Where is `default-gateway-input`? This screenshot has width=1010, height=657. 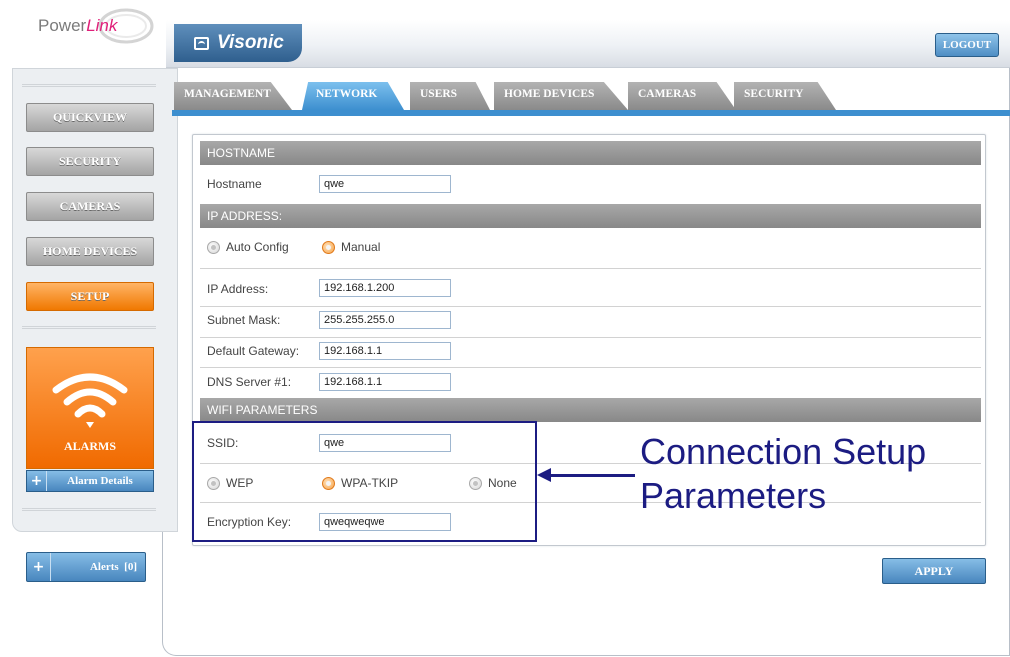
default-gateway-input is located at coordinates (385, 351).